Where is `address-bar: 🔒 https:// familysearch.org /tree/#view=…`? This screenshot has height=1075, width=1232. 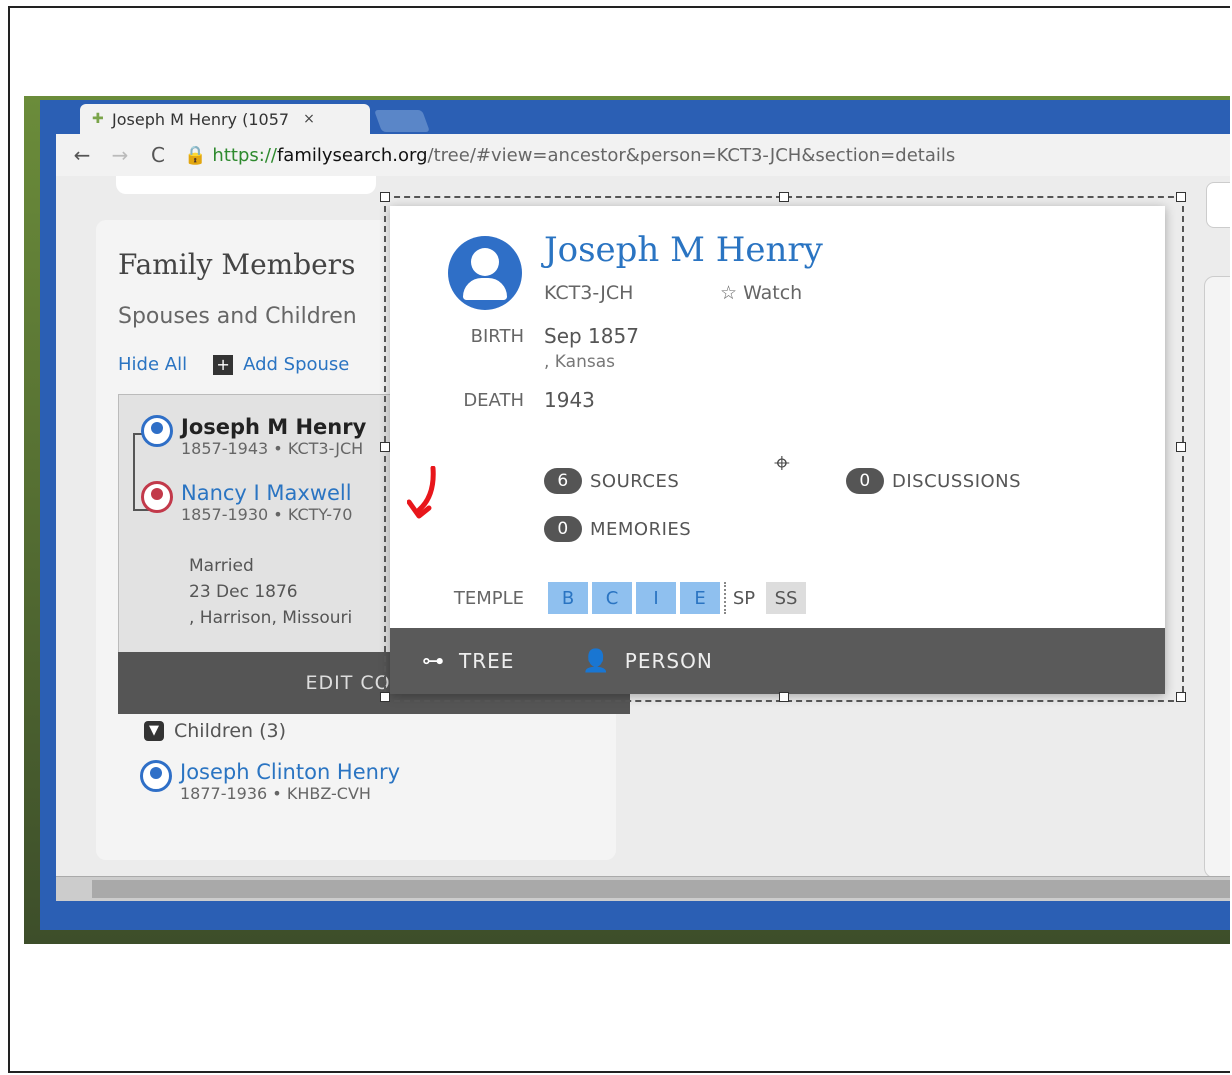 address-bar: 🔒 https:// familysearch.org /tree/#view=… is located at coordinates (707, 155).